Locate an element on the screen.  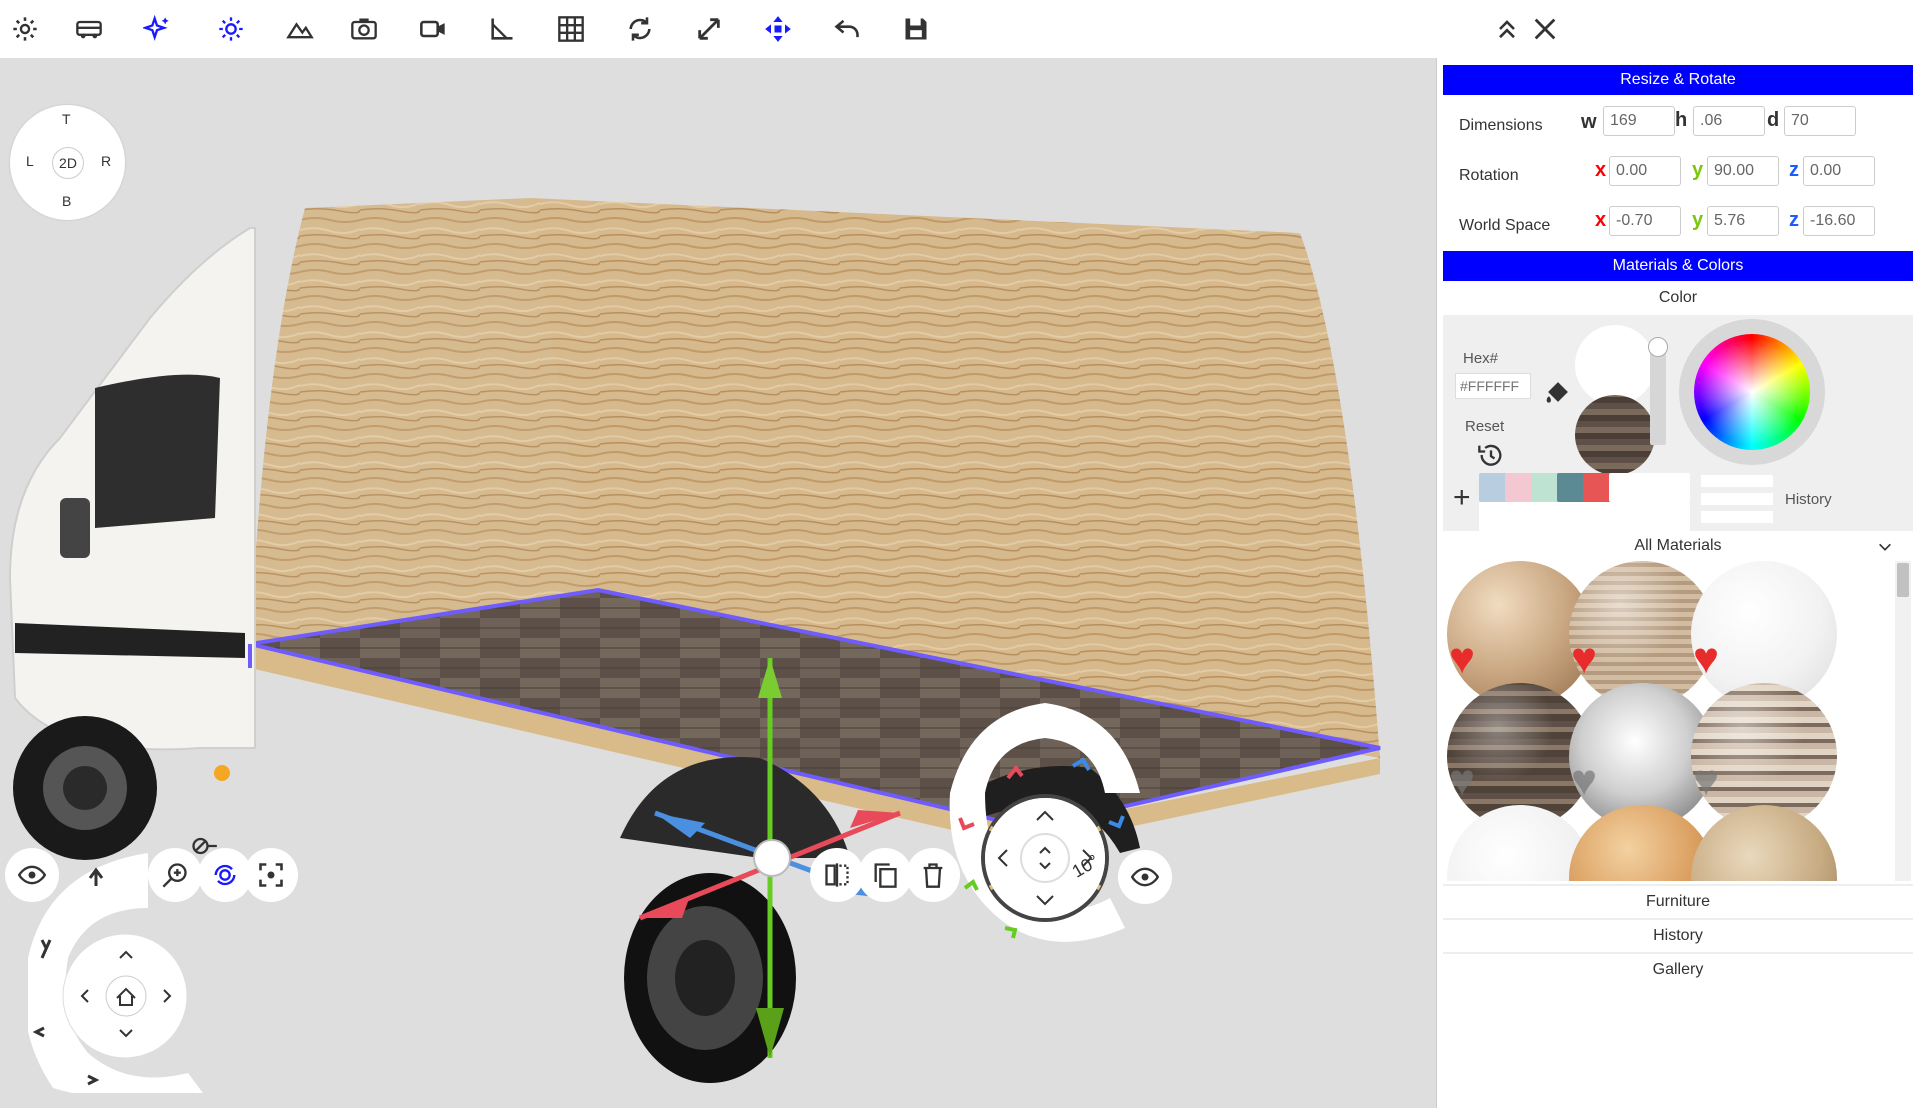
top-toolbar is located at coordinates (958, 29).